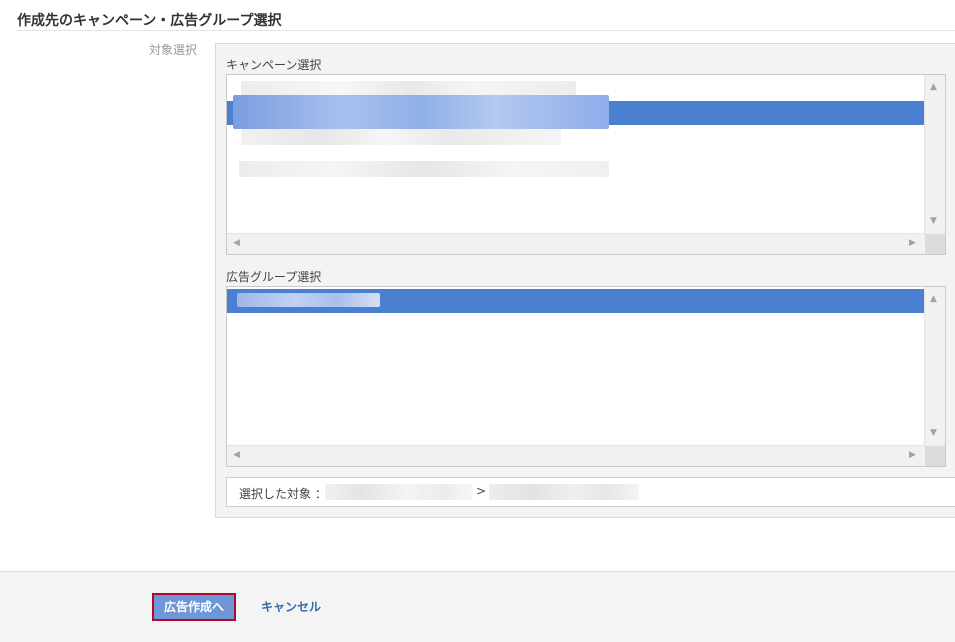 This screenshot has height=642, width=955. Describe the element at coordinates (149, 21) in the screenshot. I see `page-title: 作成先のキャンペーン・広告グループ選択` at that location.